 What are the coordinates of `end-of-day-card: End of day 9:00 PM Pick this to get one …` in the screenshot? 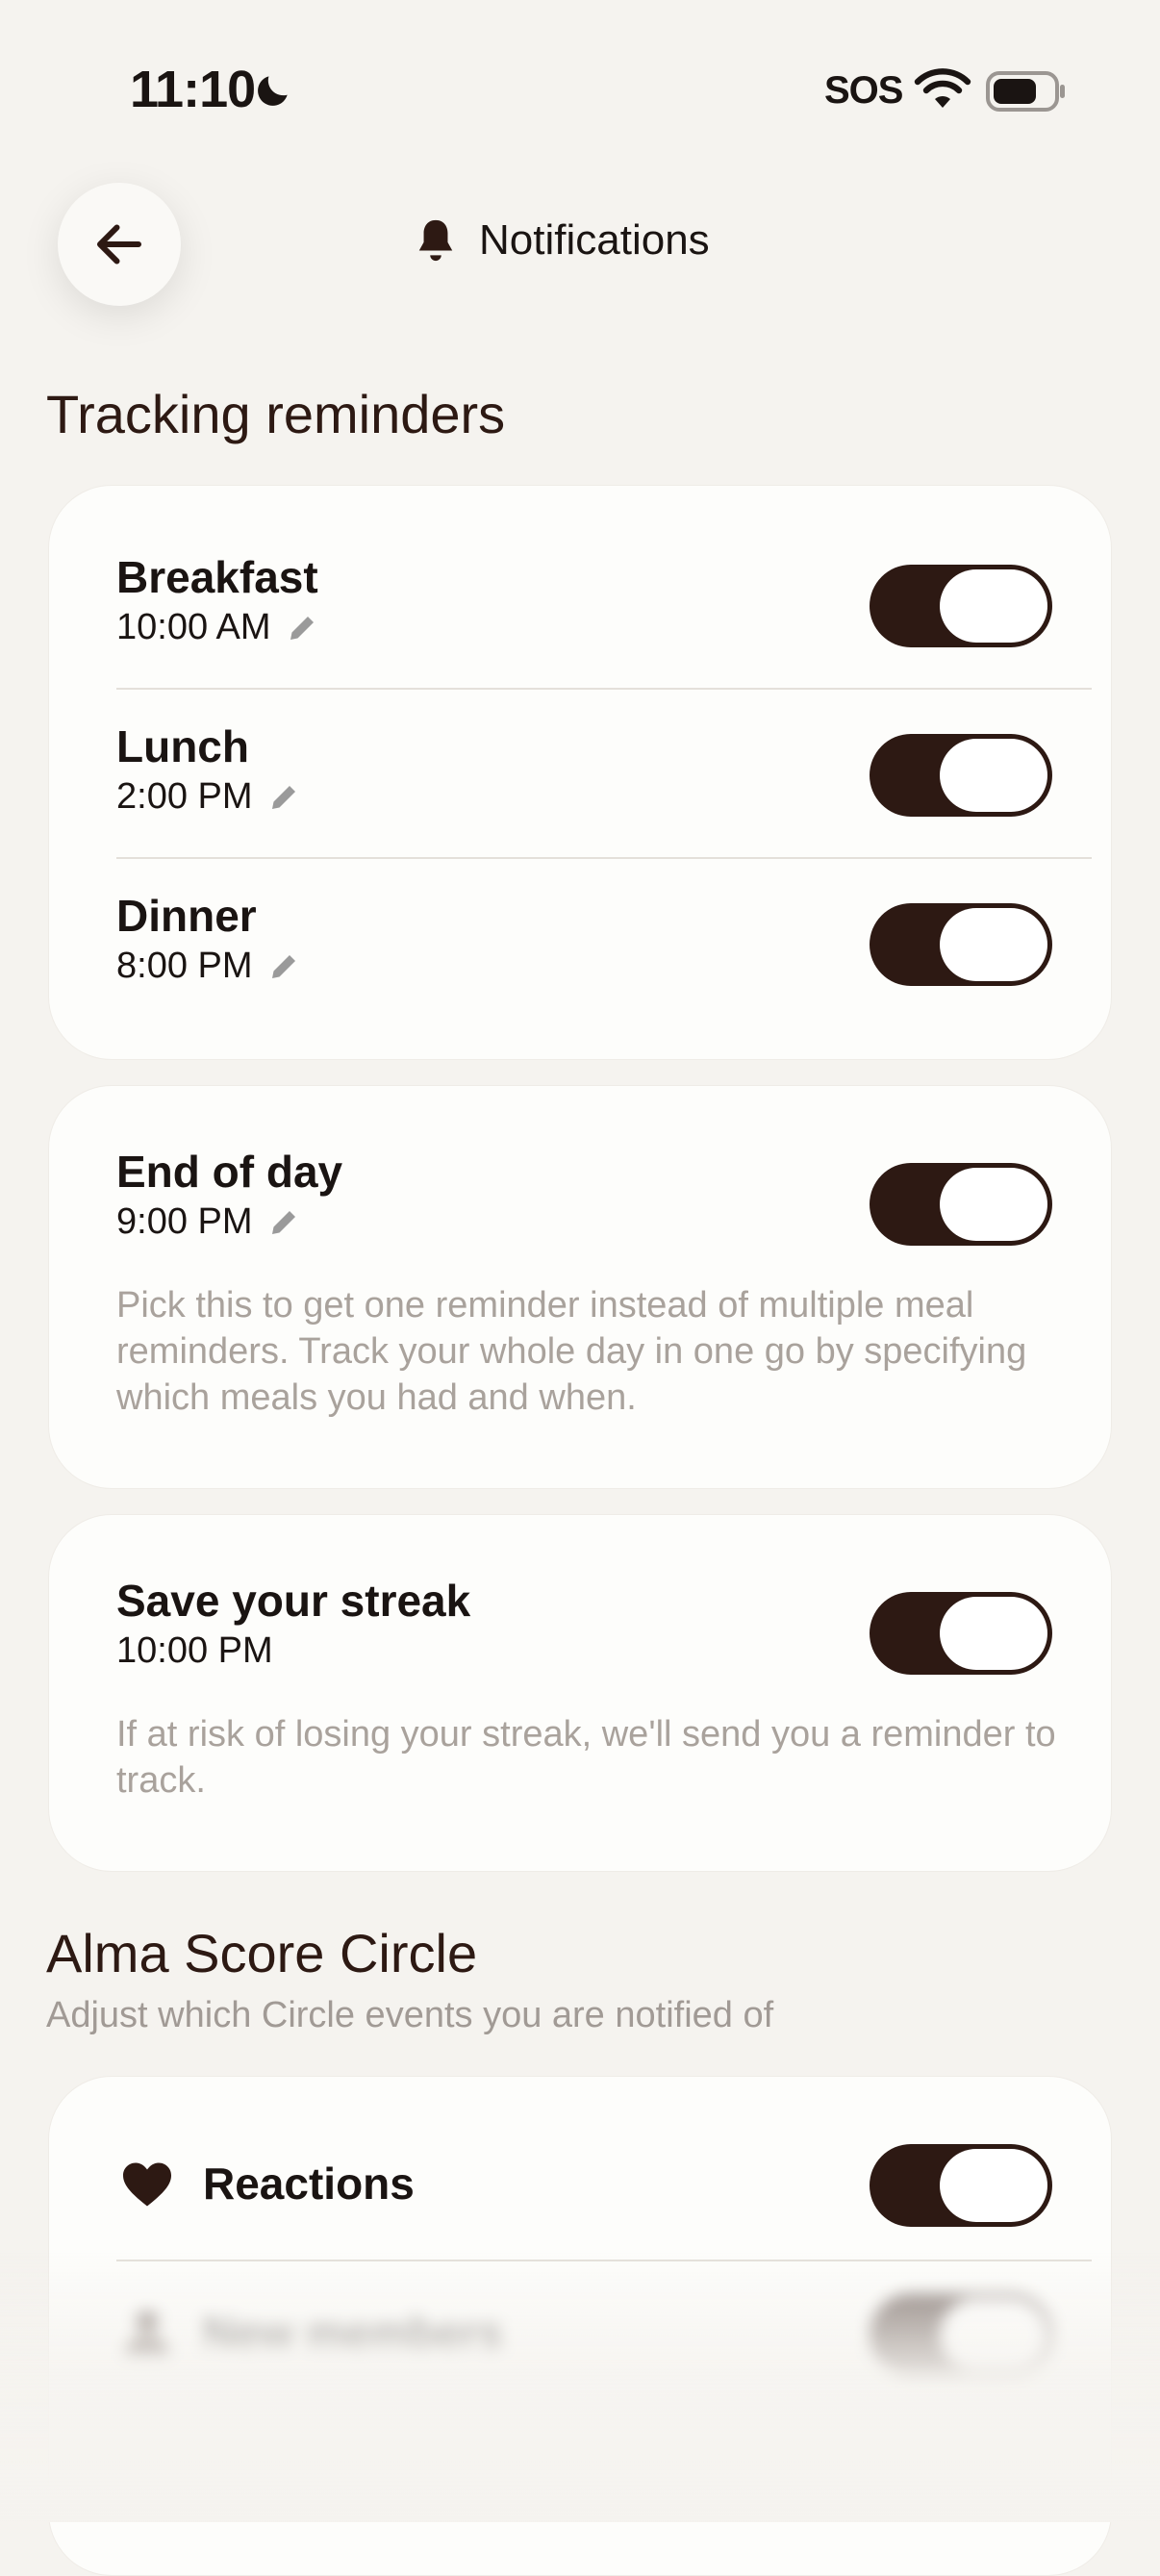 It's located at (580, 1287).